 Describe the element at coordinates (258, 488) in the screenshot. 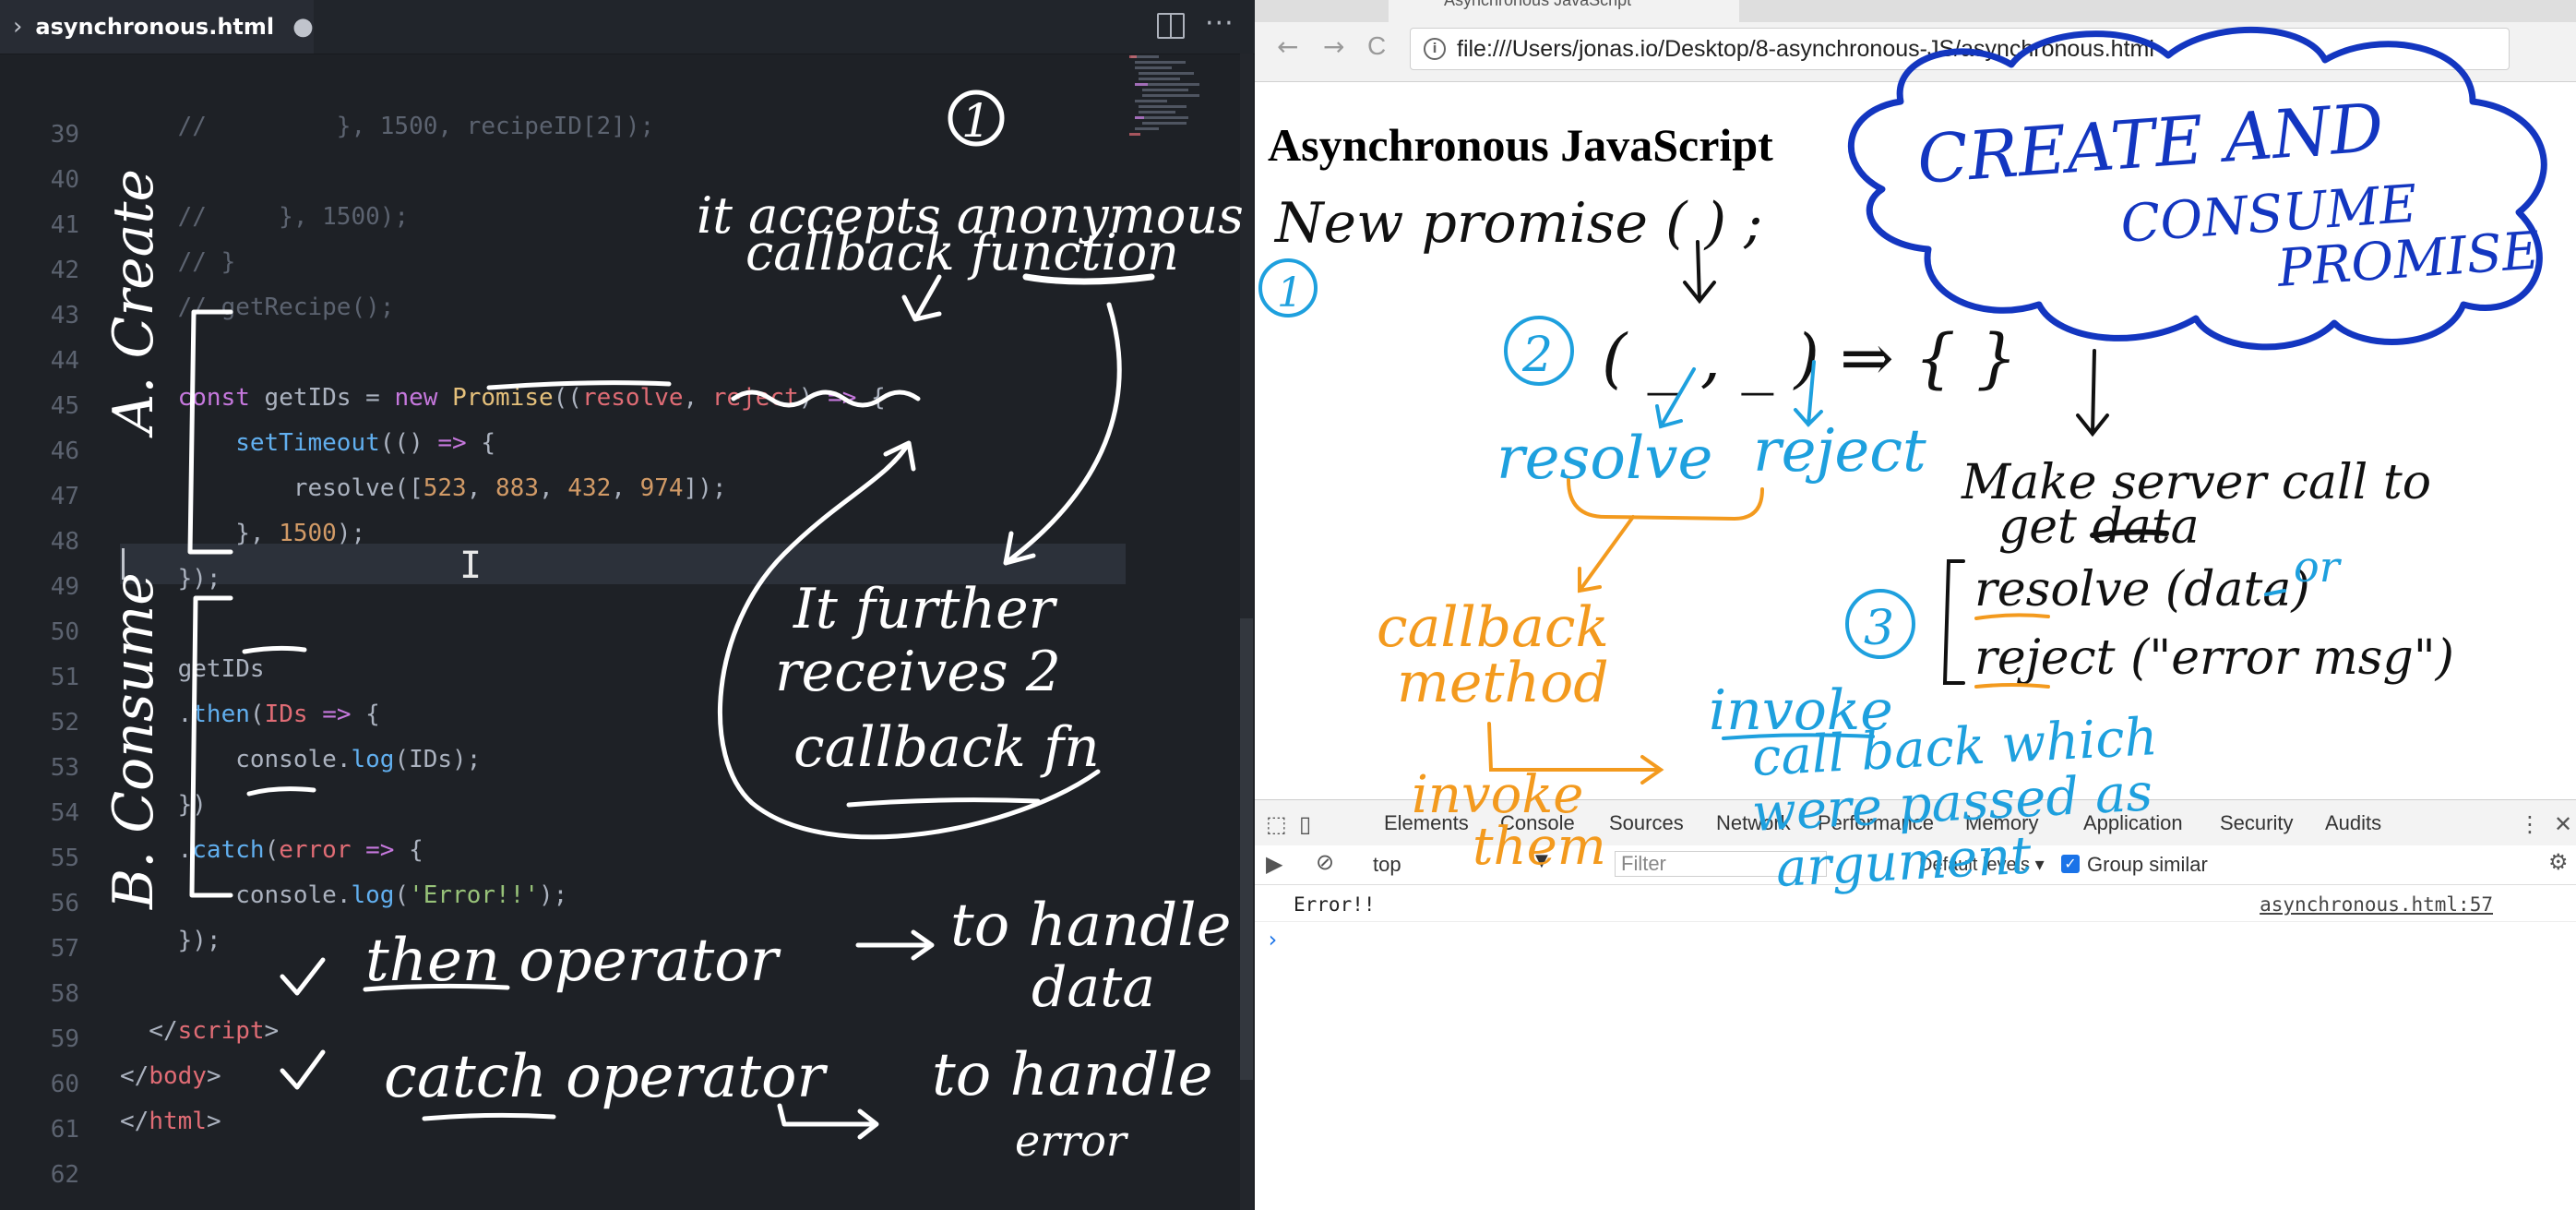

I see `code-token: resolve` at that location.